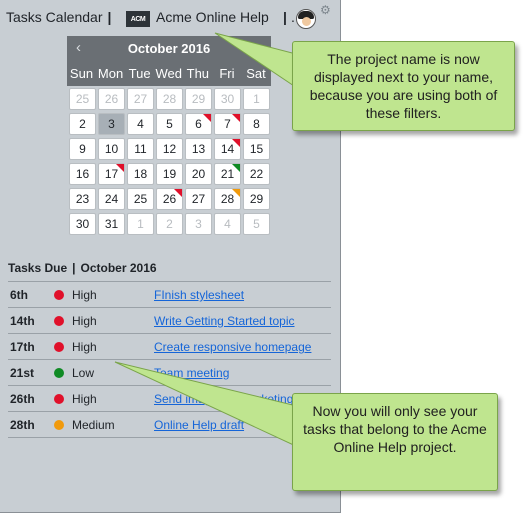 The width and height of the screenshot is (525, 515). Describe the element at coordinates (223, 399) in the screenshot. I see `task-link: Send images to marketing` at that location.